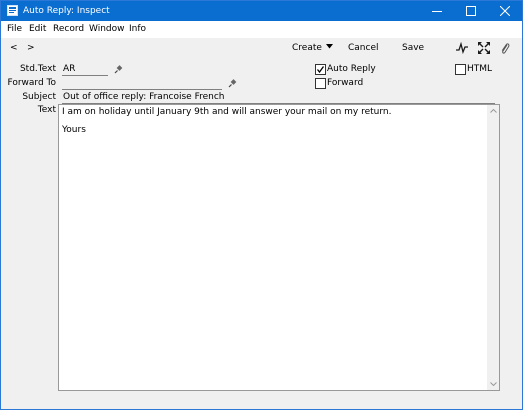  I want to click on text-label: Text, so click(46, 110).